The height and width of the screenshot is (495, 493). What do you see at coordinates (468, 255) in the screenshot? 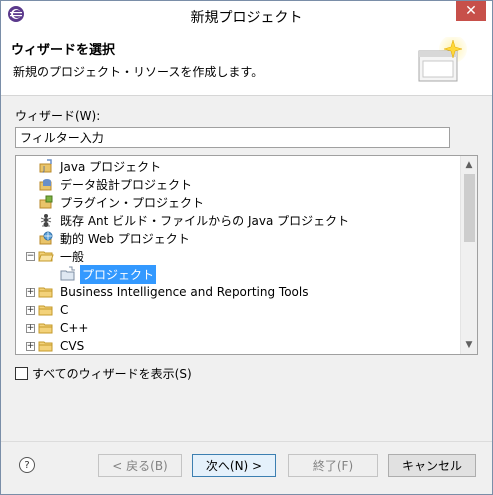
I see `tree-scrollbar: ▲ ▼` at bounding box center [468, 255].